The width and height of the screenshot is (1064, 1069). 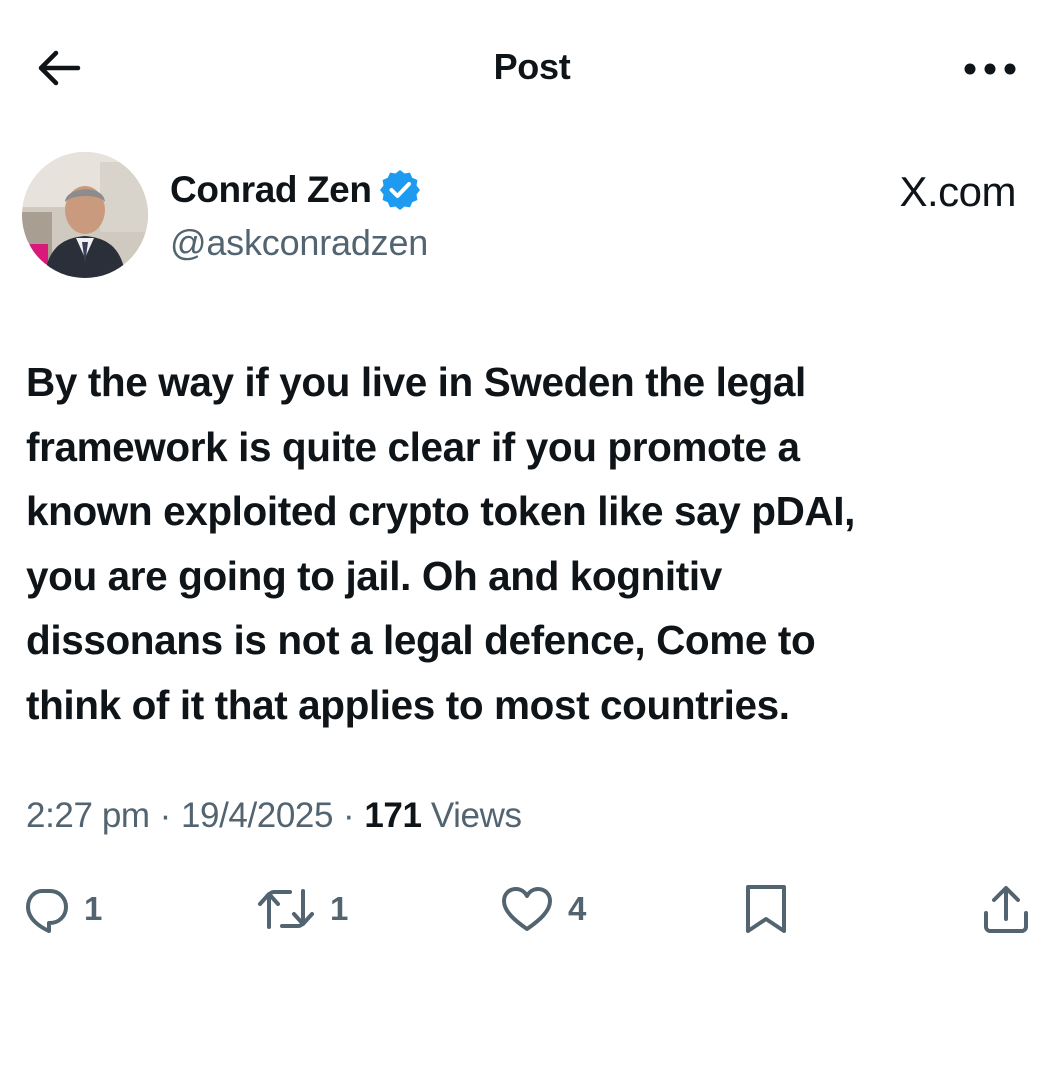 I want to click on arrow-left-icon, so click(x=59, y=68).